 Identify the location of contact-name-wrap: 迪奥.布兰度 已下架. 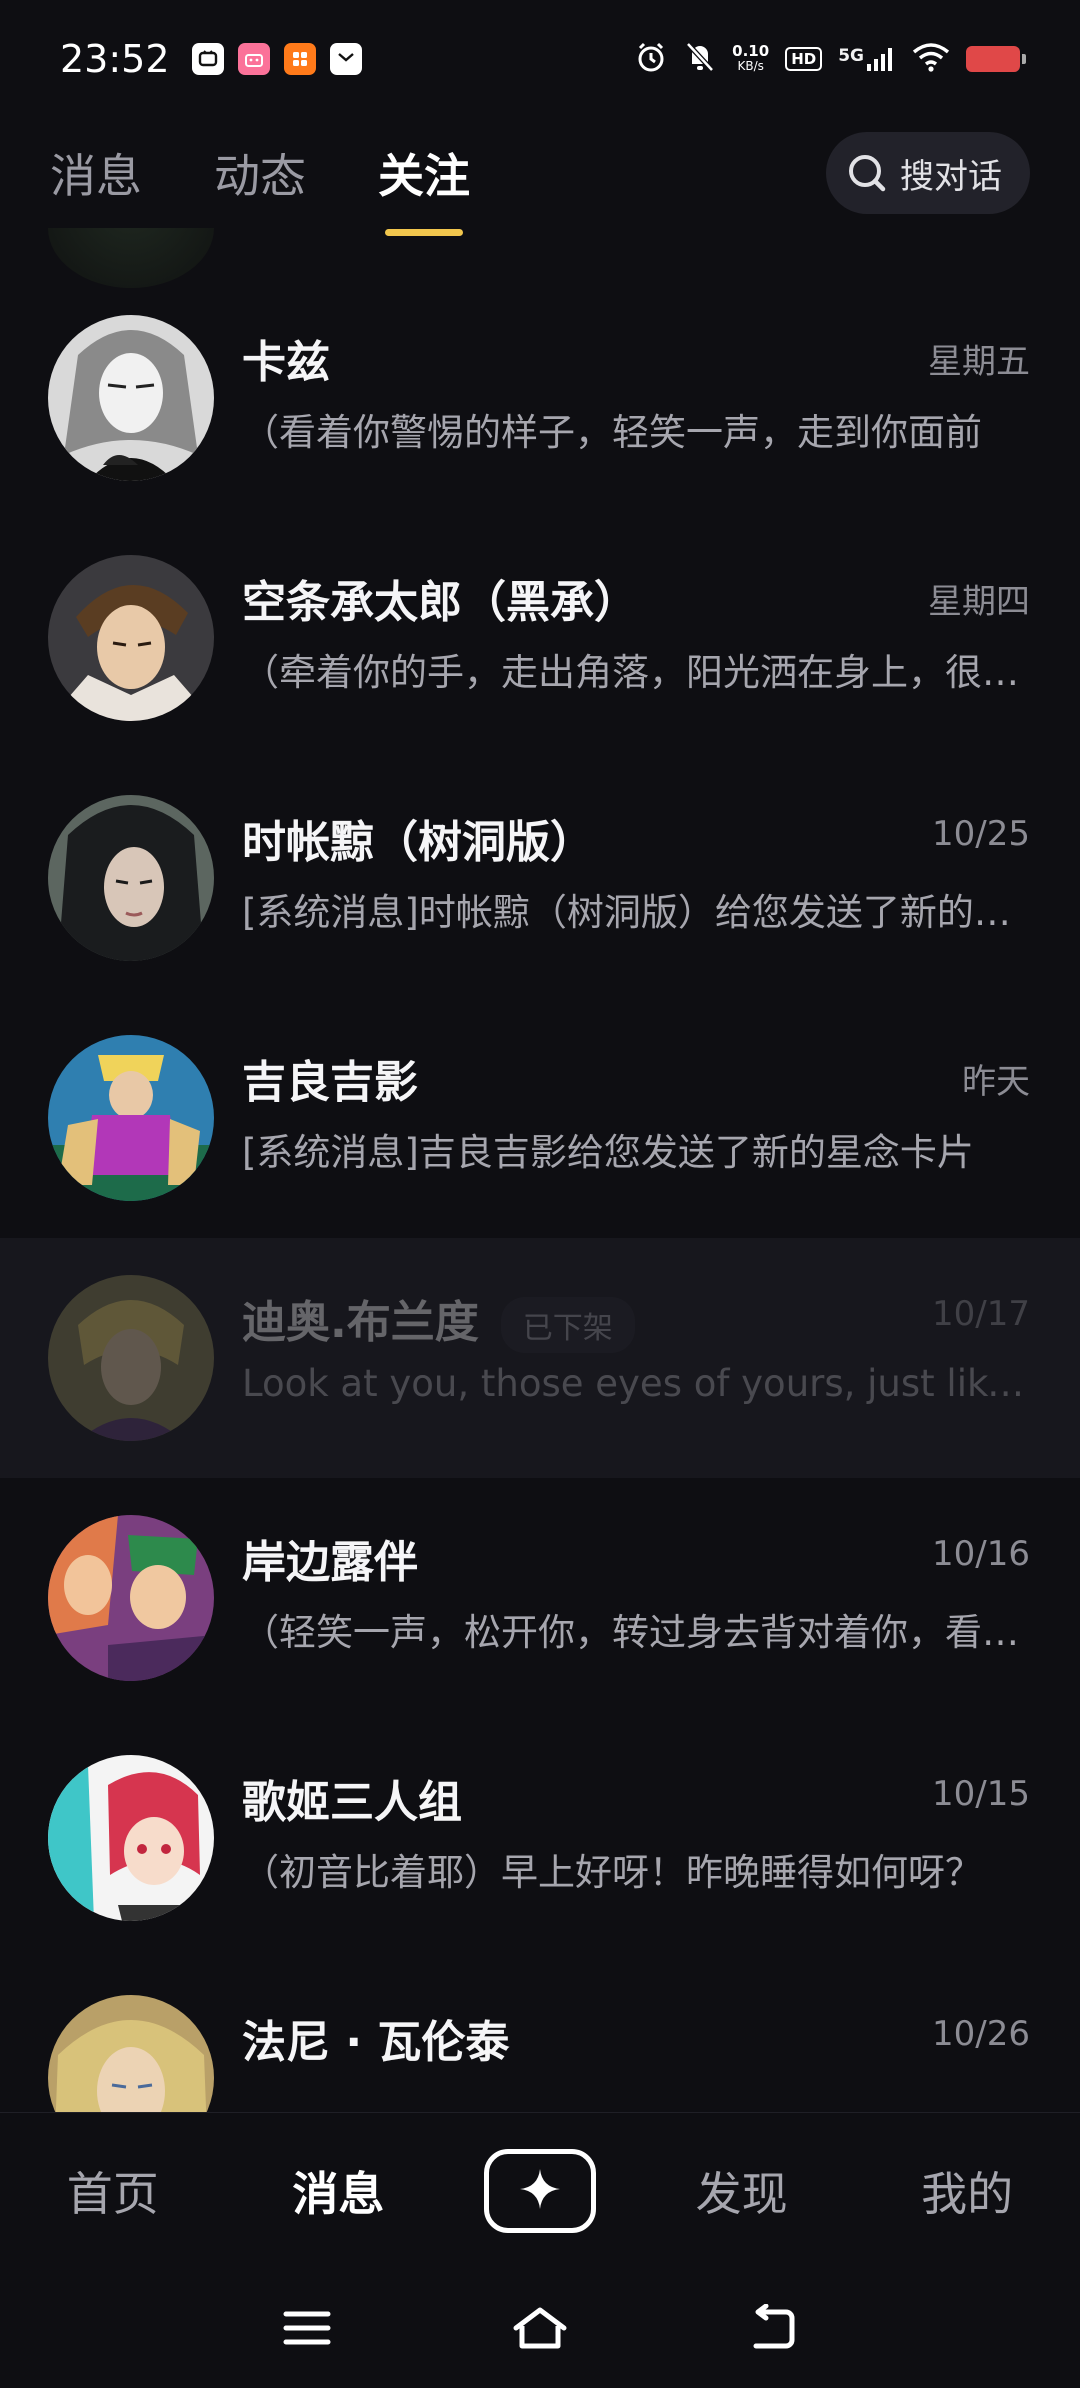
(438, 1319).